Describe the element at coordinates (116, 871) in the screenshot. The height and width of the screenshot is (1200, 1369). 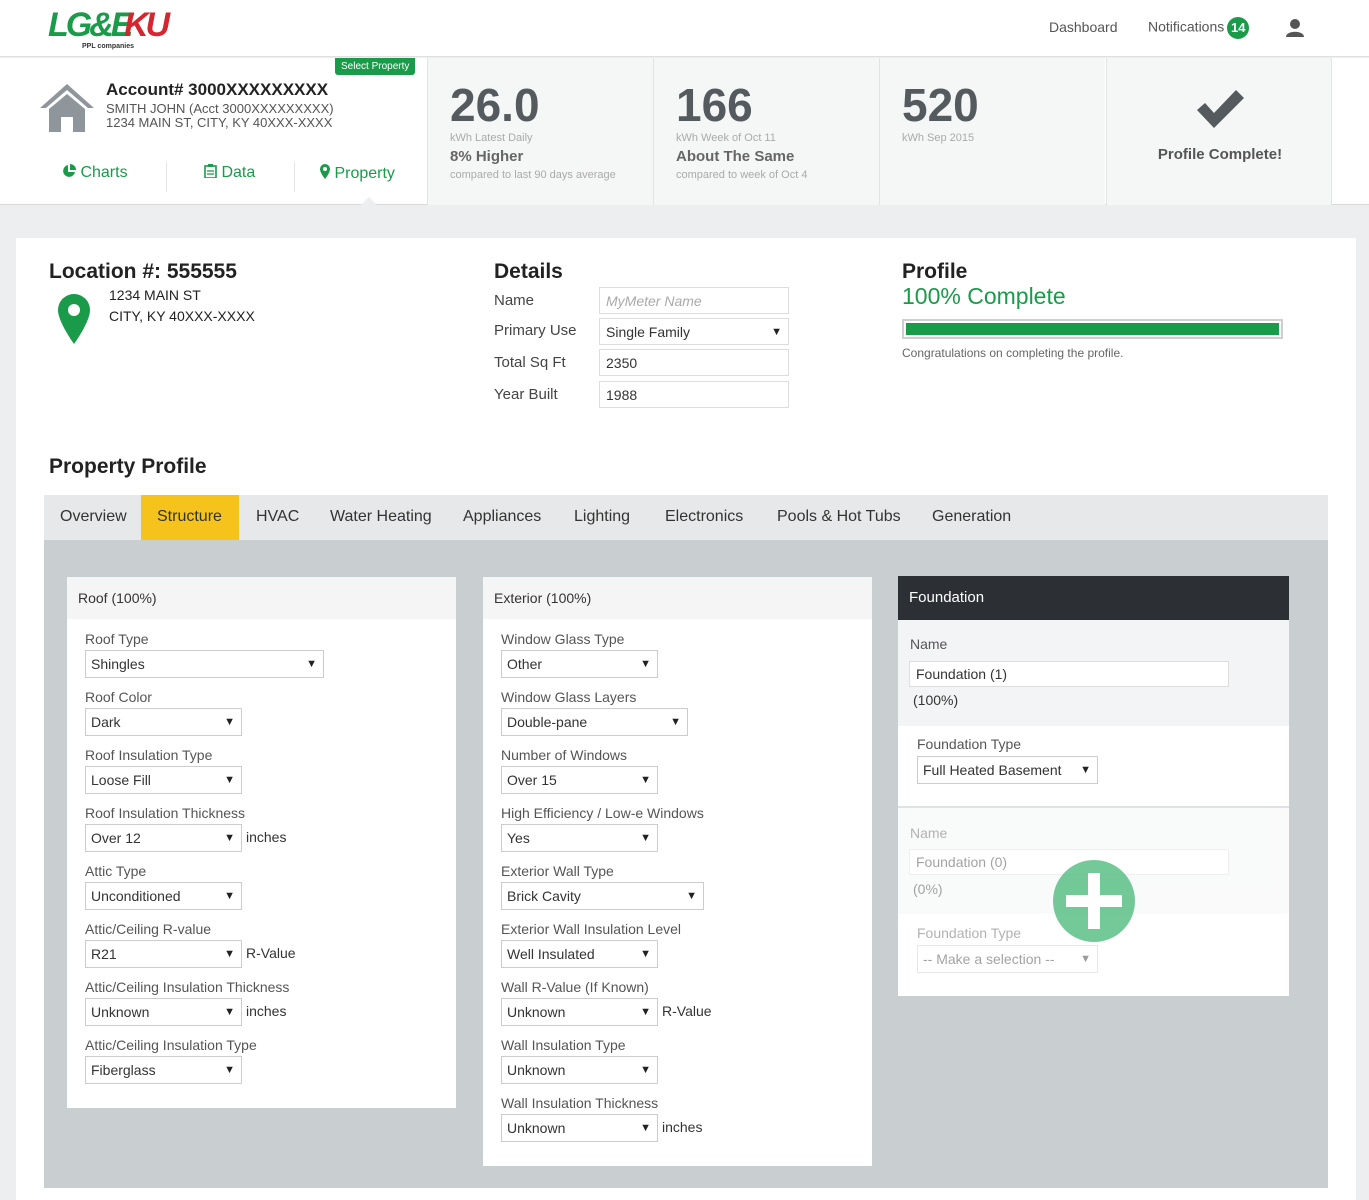
I see `attic-type-label: Attic Type` at that location.